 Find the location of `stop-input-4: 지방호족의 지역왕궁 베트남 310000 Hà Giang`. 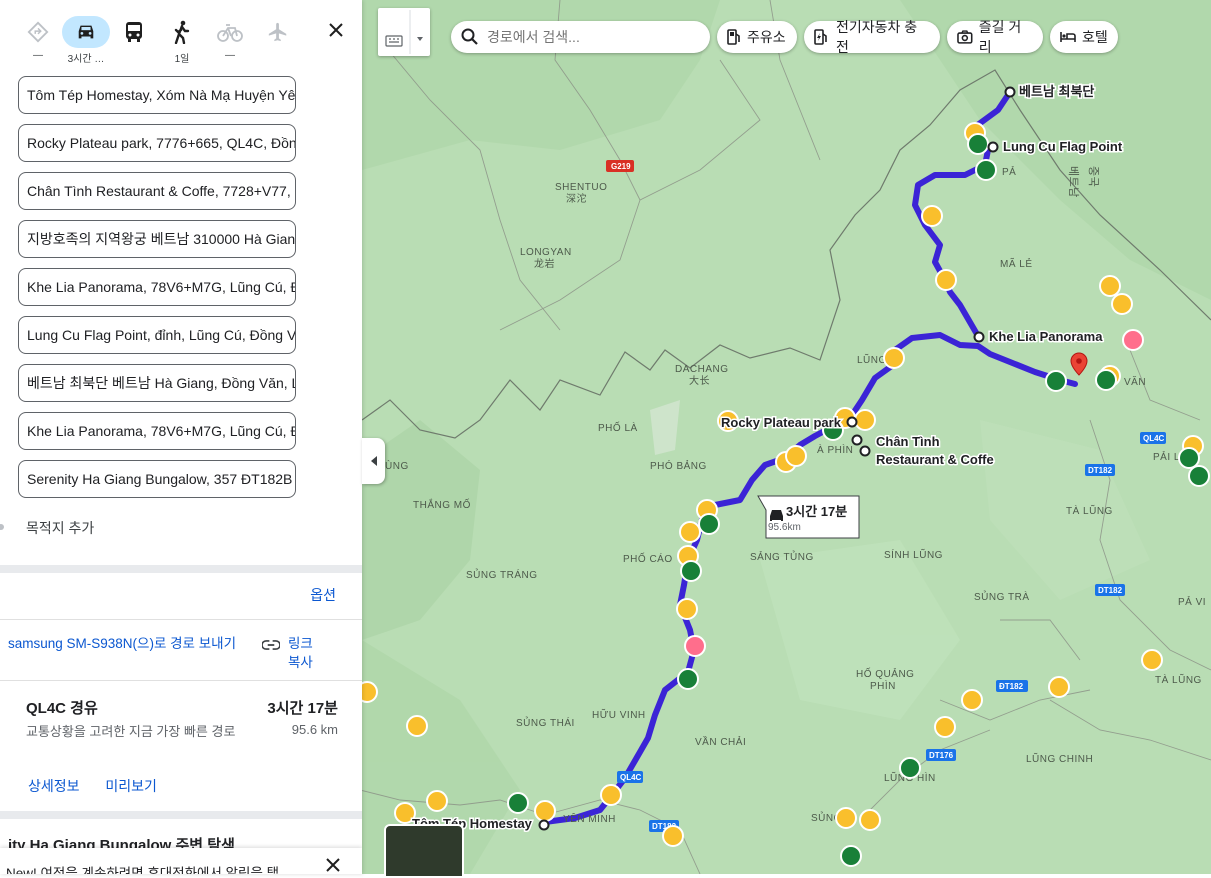

stop-input-4: 지방호족의 지역왕궁 베트남 310000 Hà Giang is located at coordinates (157, 239).